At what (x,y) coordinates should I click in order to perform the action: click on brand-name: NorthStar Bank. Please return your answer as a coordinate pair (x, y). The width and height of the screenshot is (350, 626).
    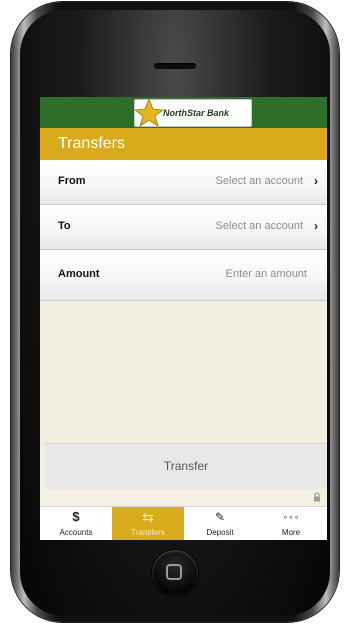
    Looking at the image, I should click on (196, 113).